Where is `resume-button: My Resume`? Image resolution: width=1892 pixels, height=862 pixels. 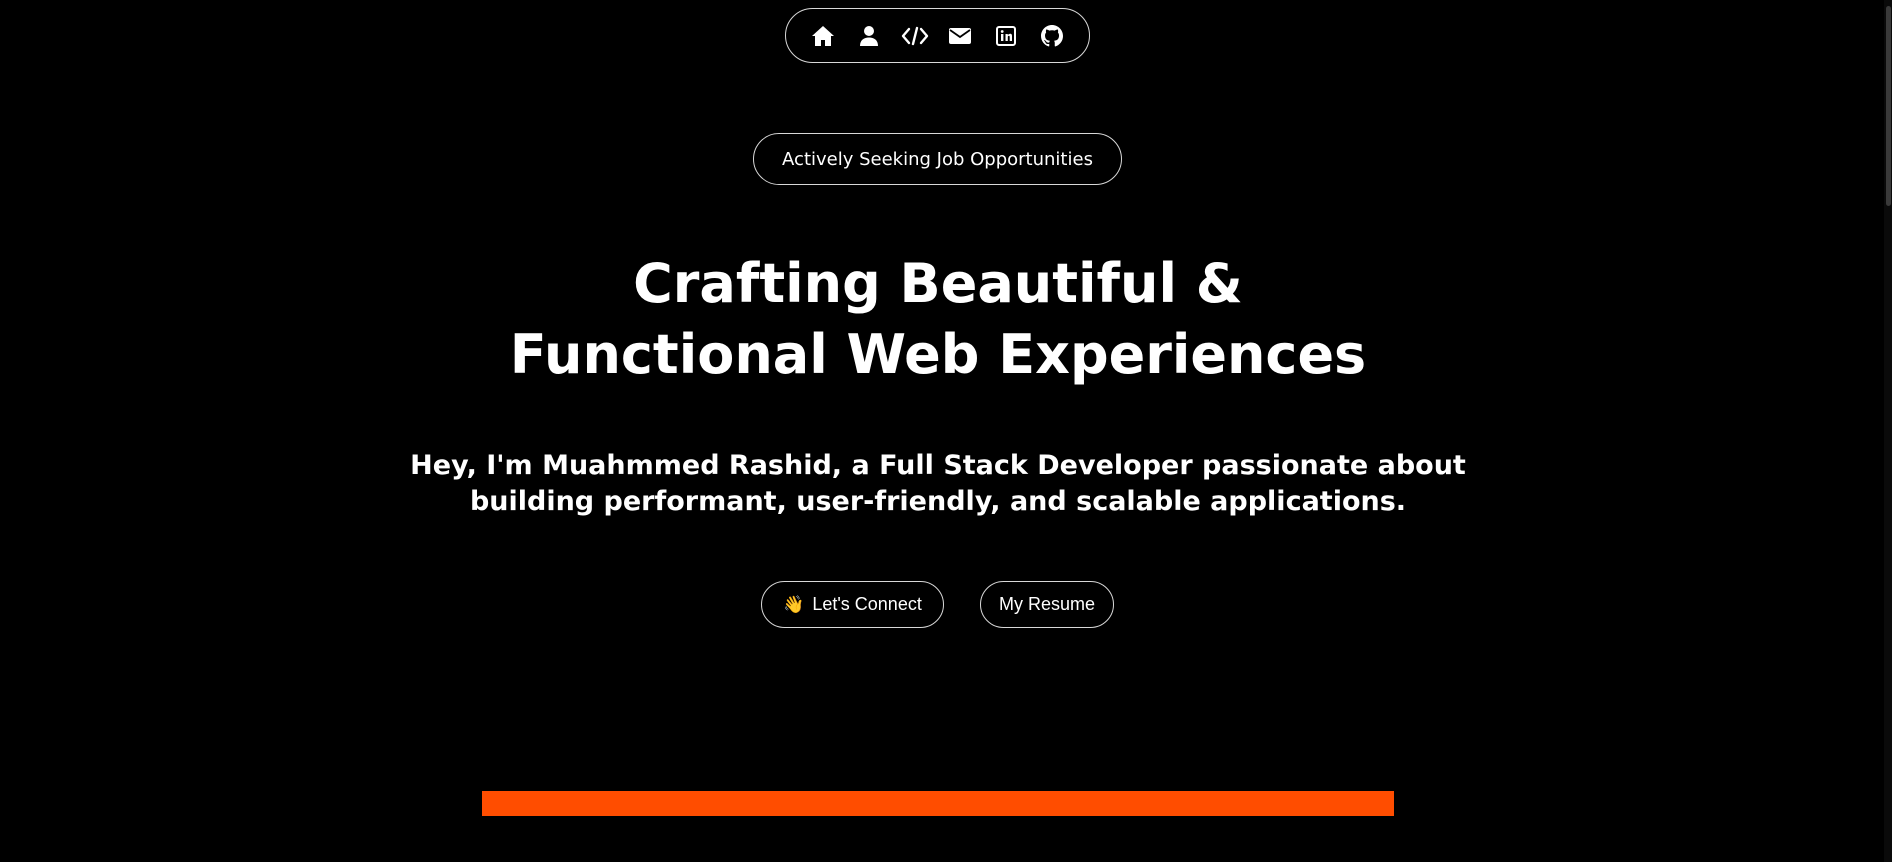 resume-button: My Resume is located at coordinates (1047, 604).